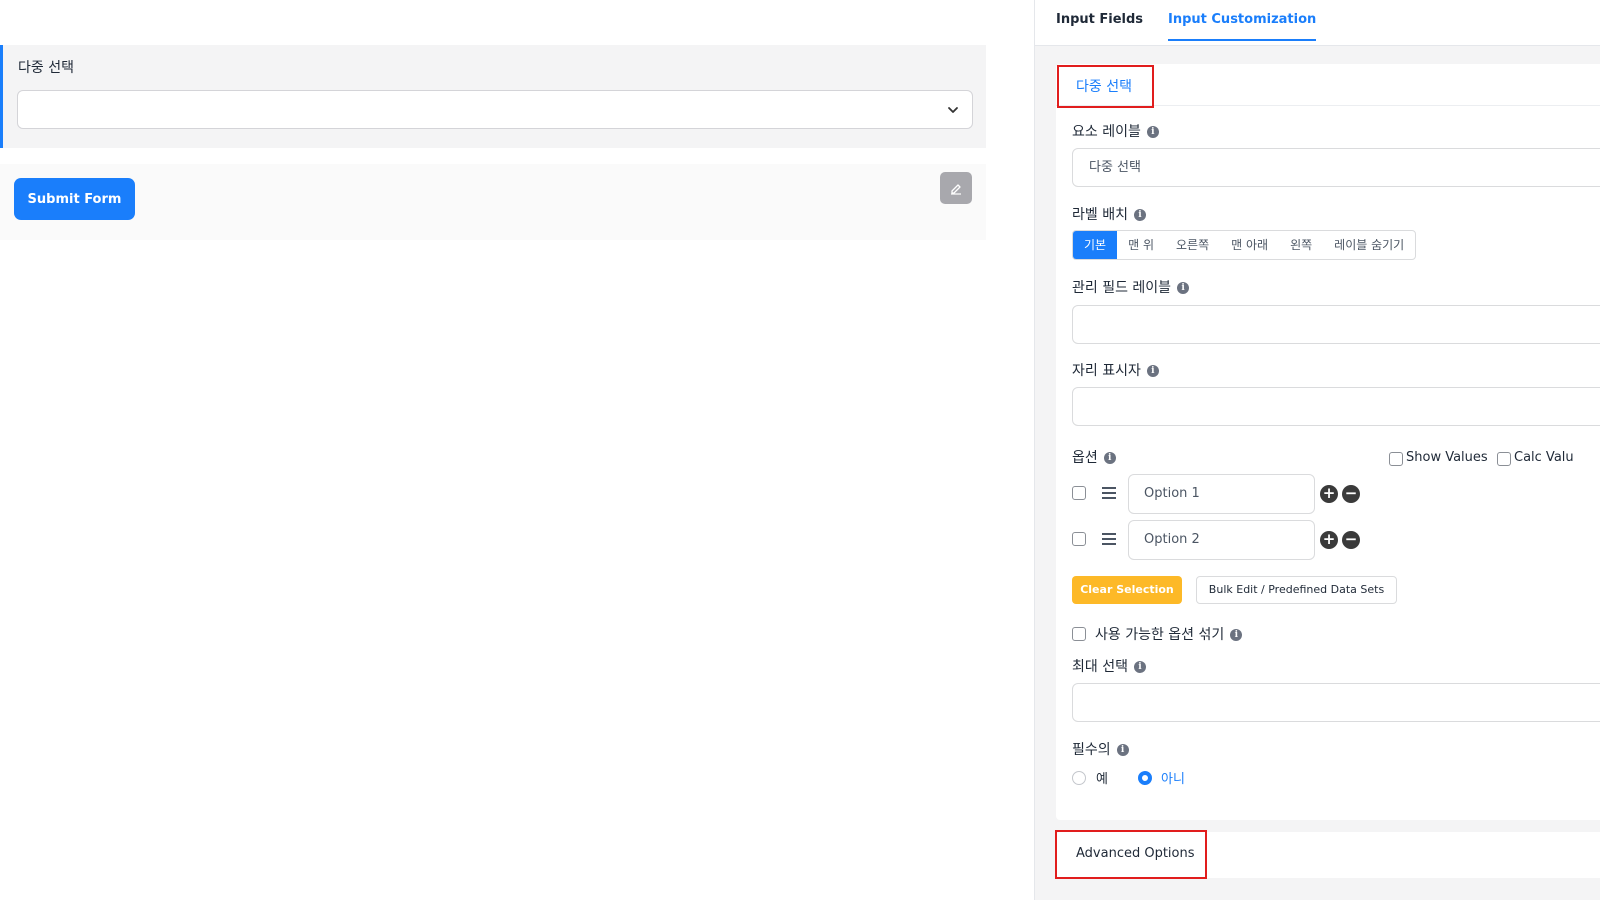 Image resolution: width=1600 pixels, height=900 pixels. What do you see at coordinates (1160, 635) in the screenshot?
I see `shuffle-options-text: 사용 가능한 옵션 섞기` at bounding box center [1160, 635].